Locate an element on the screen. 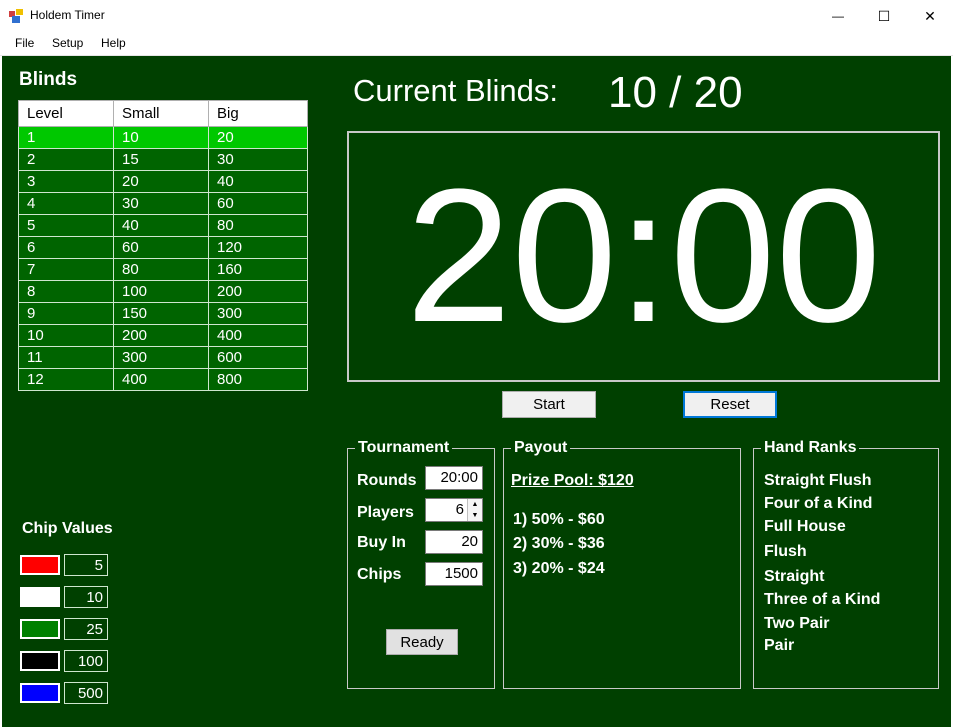  chip-value-field: 500 is located at coordinates (86, 693).